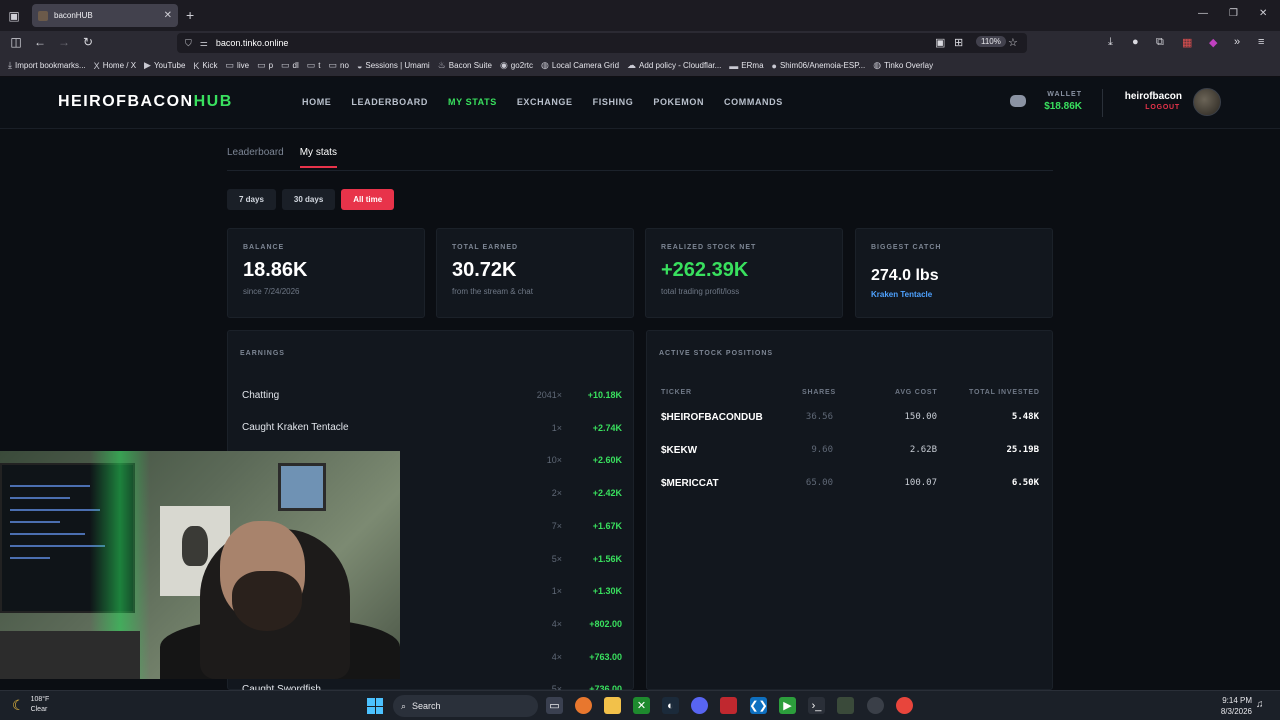 The width and height of the screenshot is (1280, 720). I want to click on app-window-icon, so click(845, 705).